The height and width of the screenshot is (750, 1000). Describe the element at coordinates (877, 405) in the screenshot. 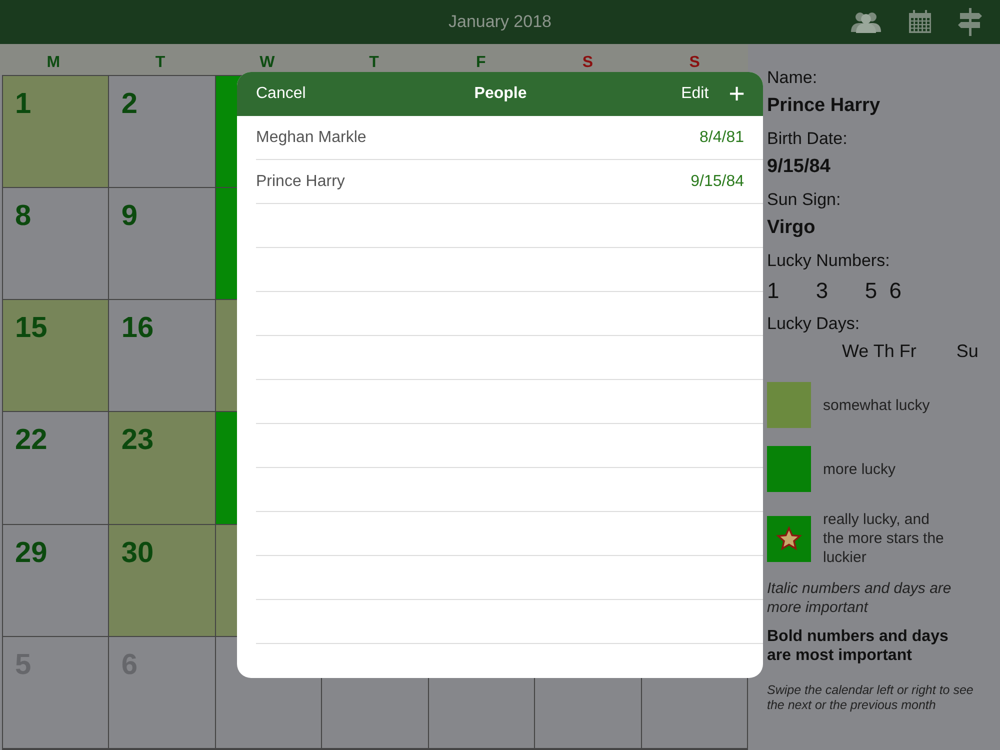

I see `legend-label: somewhat lucky` at that location.